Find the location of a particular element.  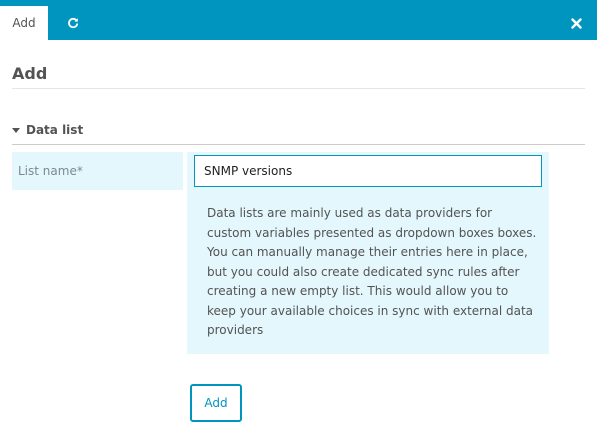

list-name-label: List name* is located at coordinates (97, 171).